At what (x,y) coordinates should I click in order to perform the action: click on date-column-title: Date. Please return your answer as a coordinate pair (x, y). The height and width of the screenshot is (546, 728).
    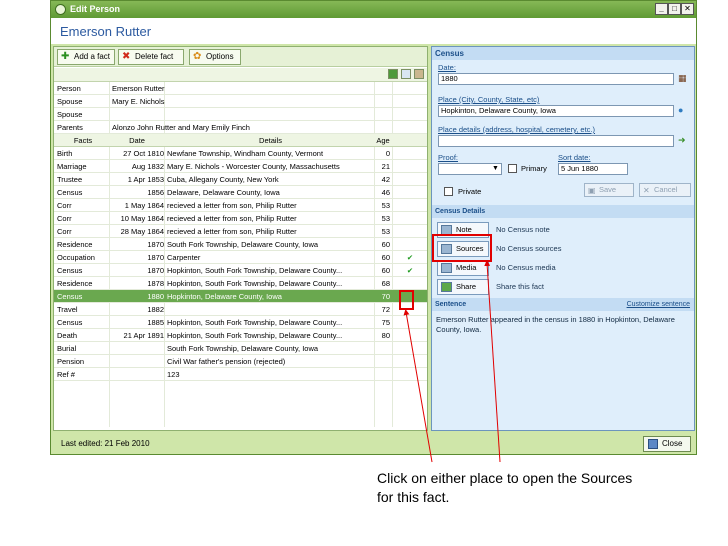
    Looking at the image, I should click on (137, 140).